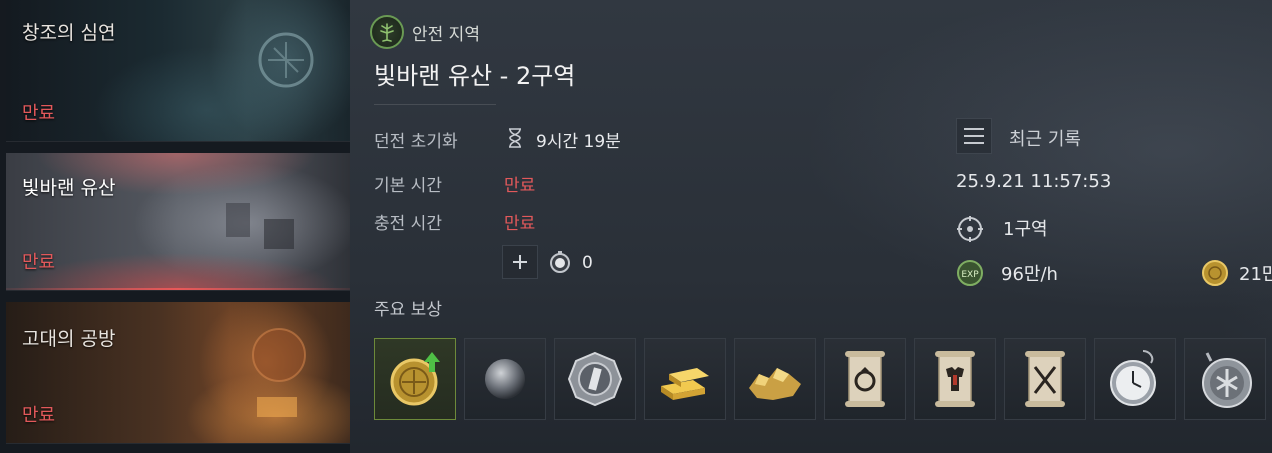 This screenshot has width=1272, height=453. I want to click on zone-type: 안전 지역, so click(425, 32).